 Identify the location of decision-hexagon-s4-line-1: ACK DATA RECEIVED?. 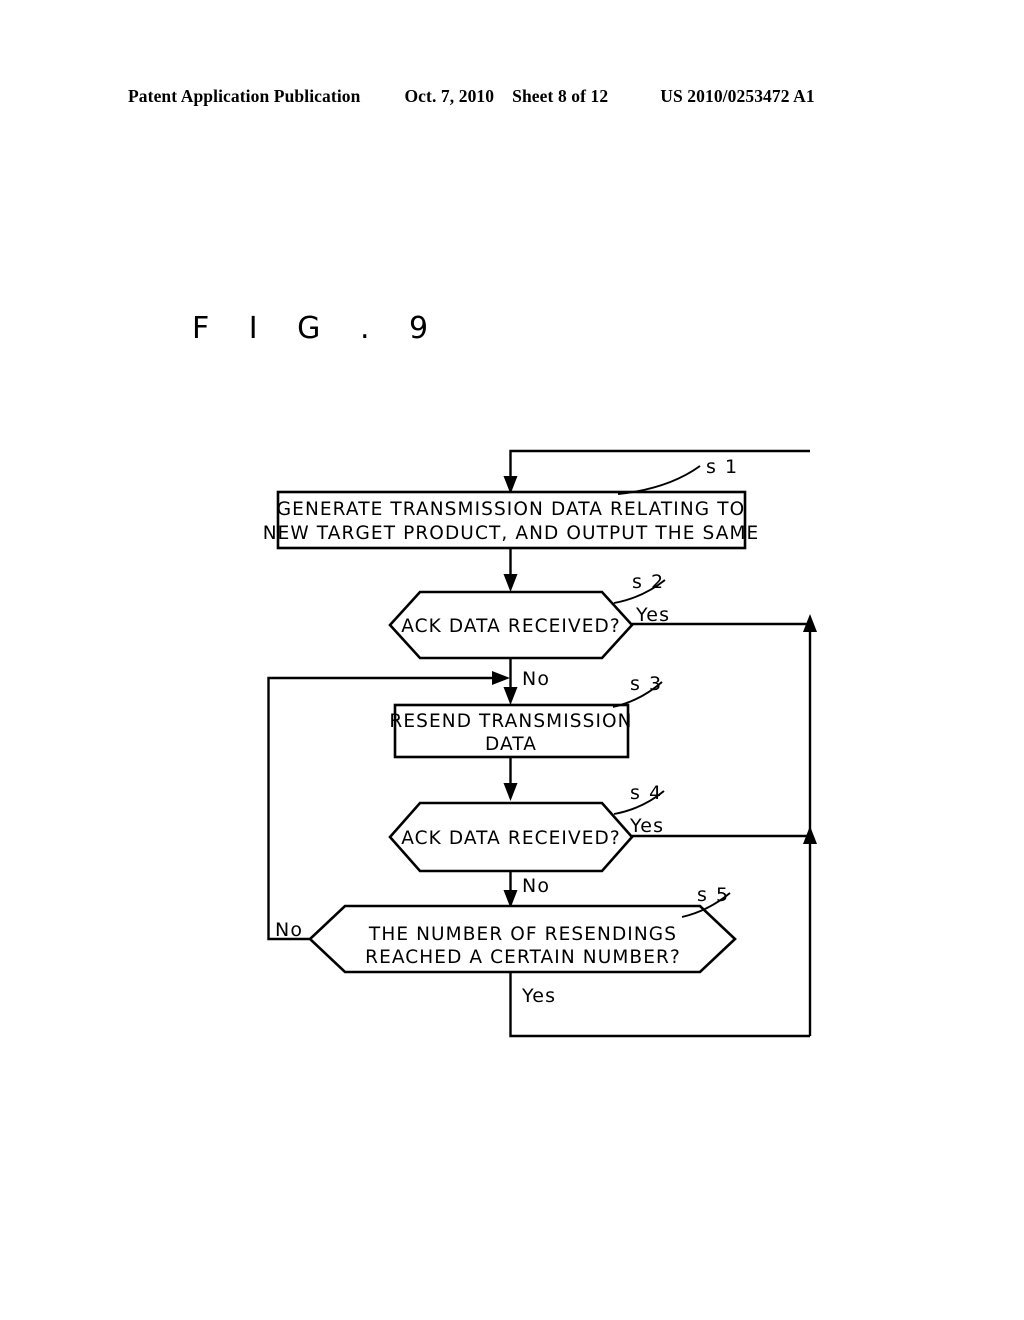
(511, 838).